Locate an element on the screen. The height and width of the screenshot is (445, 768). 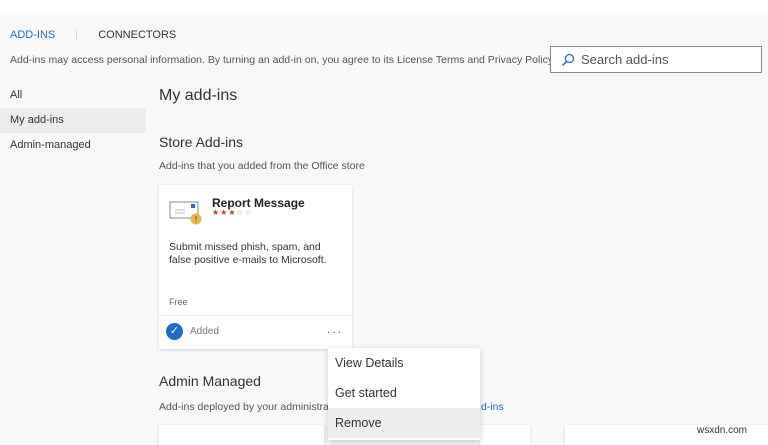
search-placeholder: Search add-ins is located at coordinates (625, 59).